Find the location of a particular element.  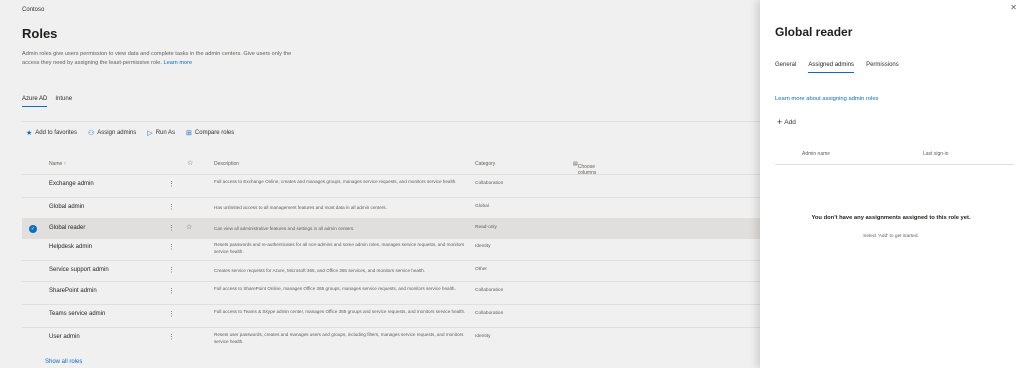

page-title: Roles is located at coordinates (40, 33).